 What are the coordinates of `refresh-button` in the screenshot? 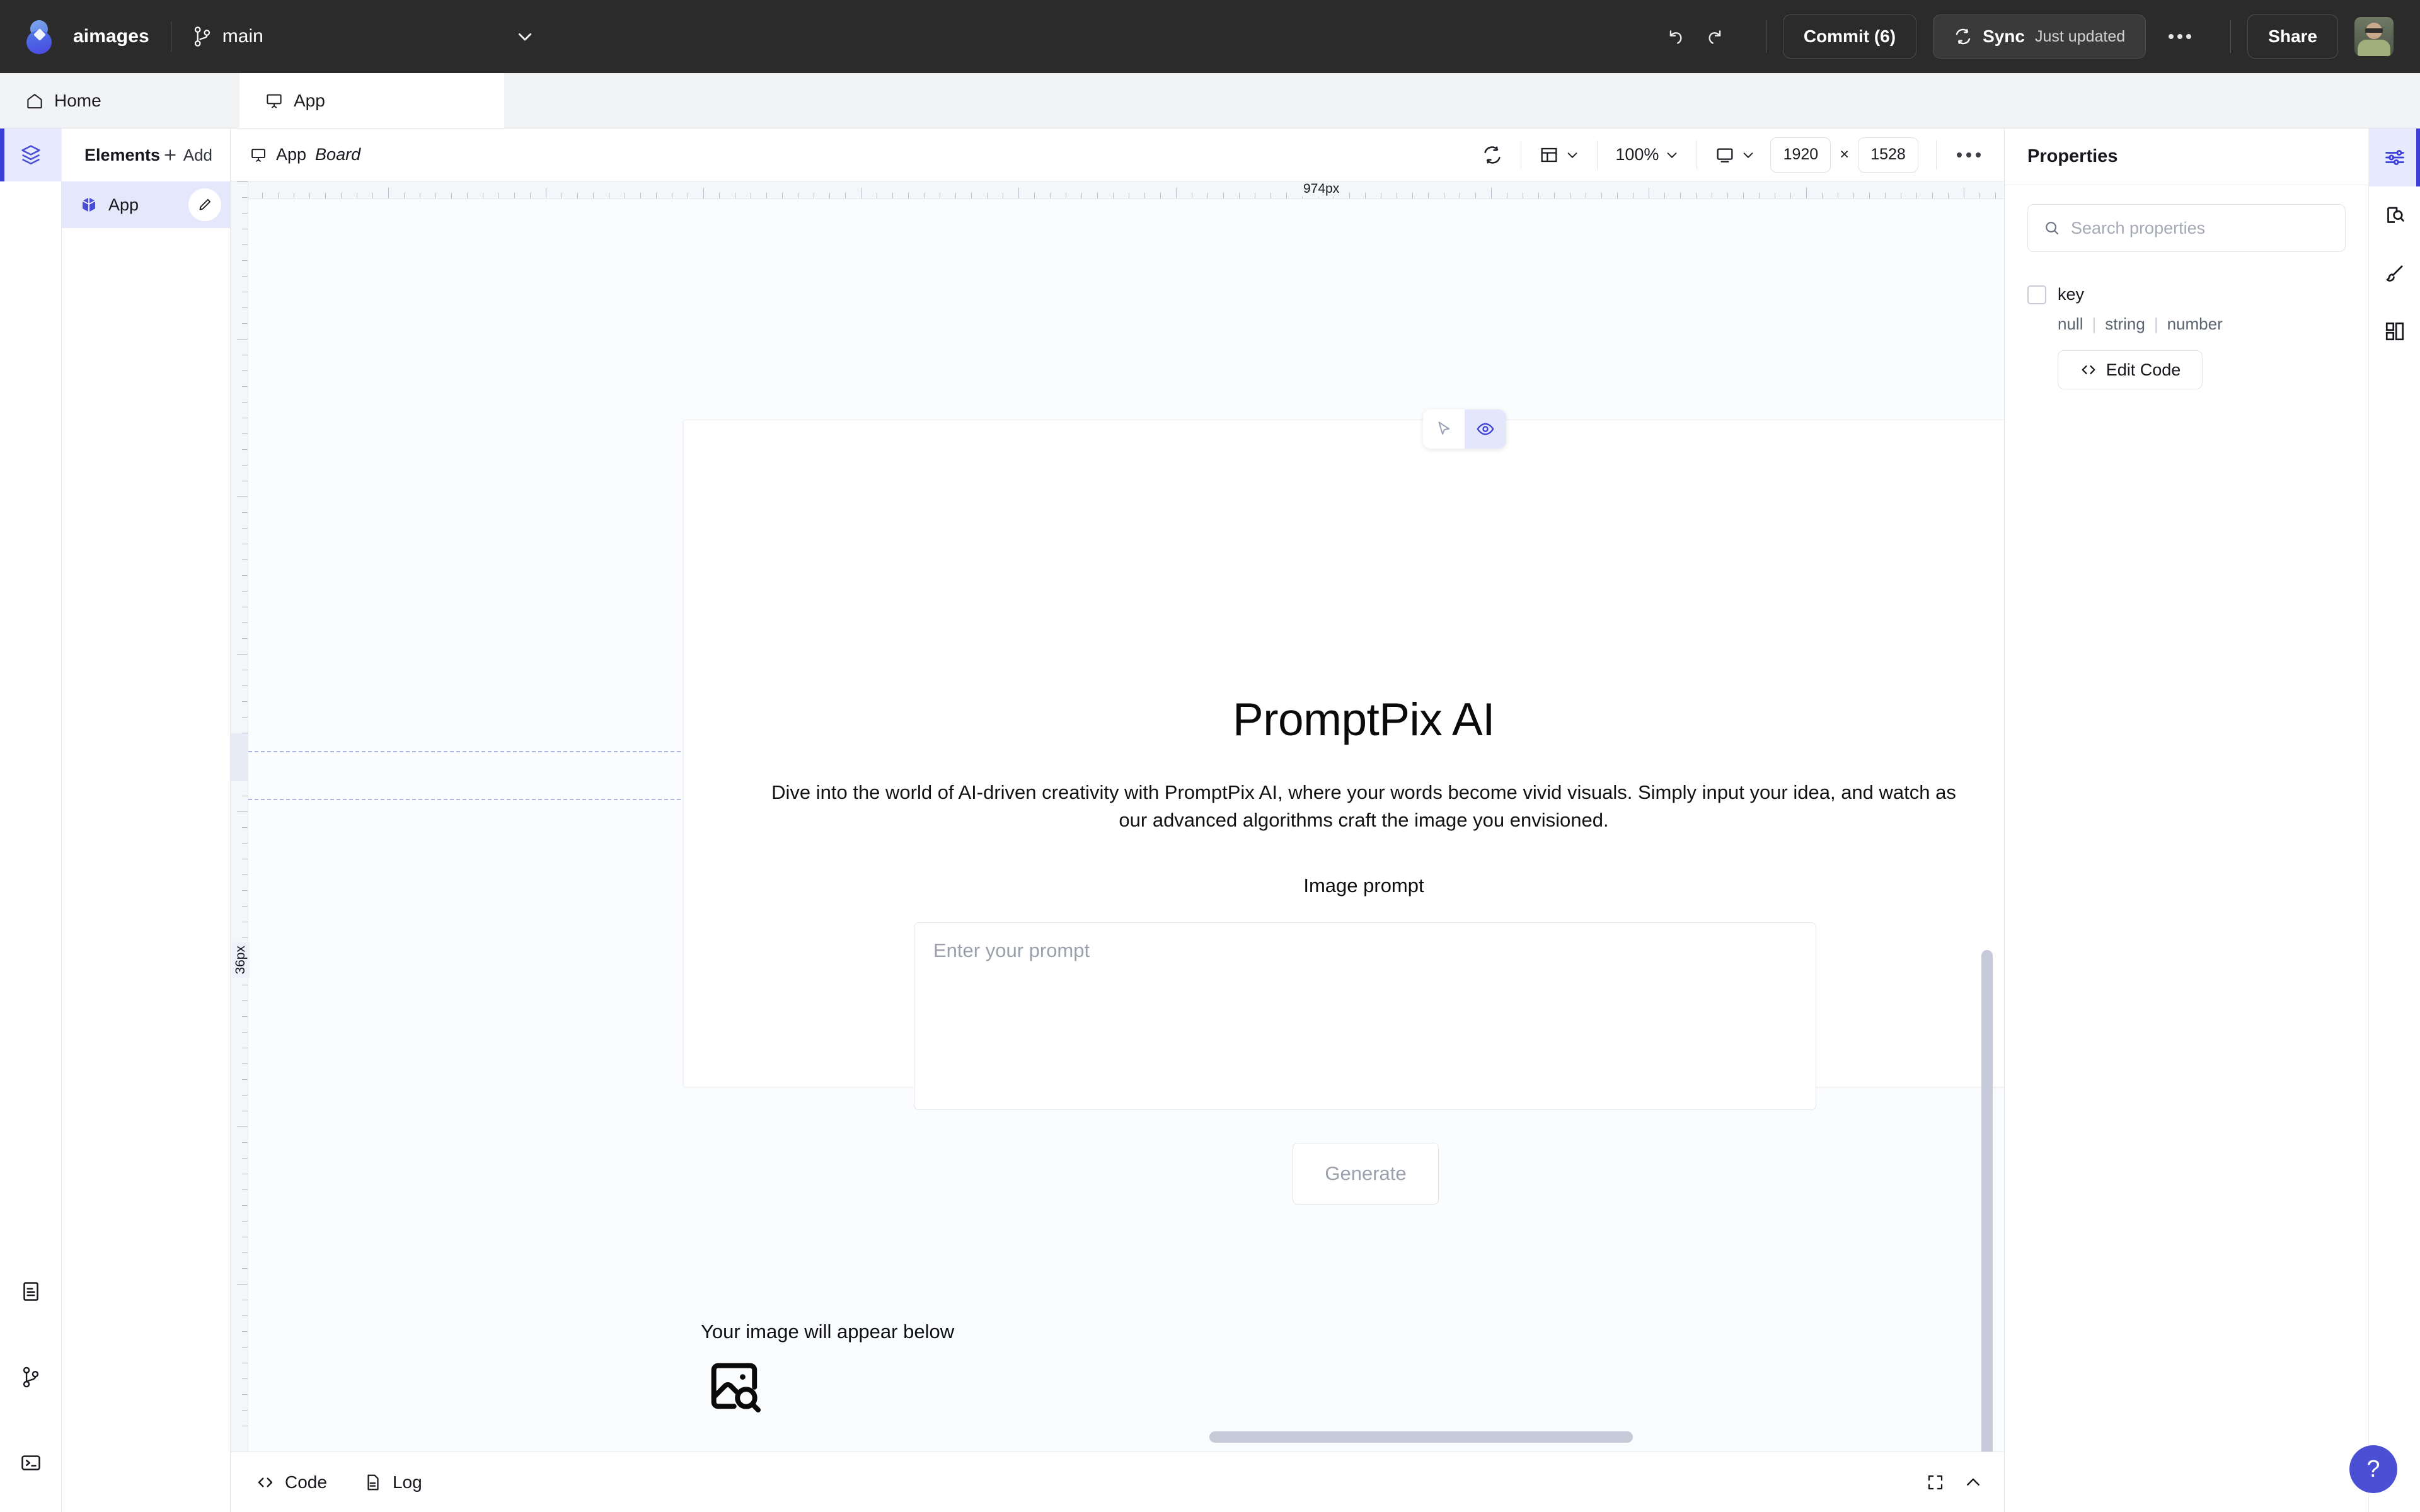 It's located at (1493, 155).